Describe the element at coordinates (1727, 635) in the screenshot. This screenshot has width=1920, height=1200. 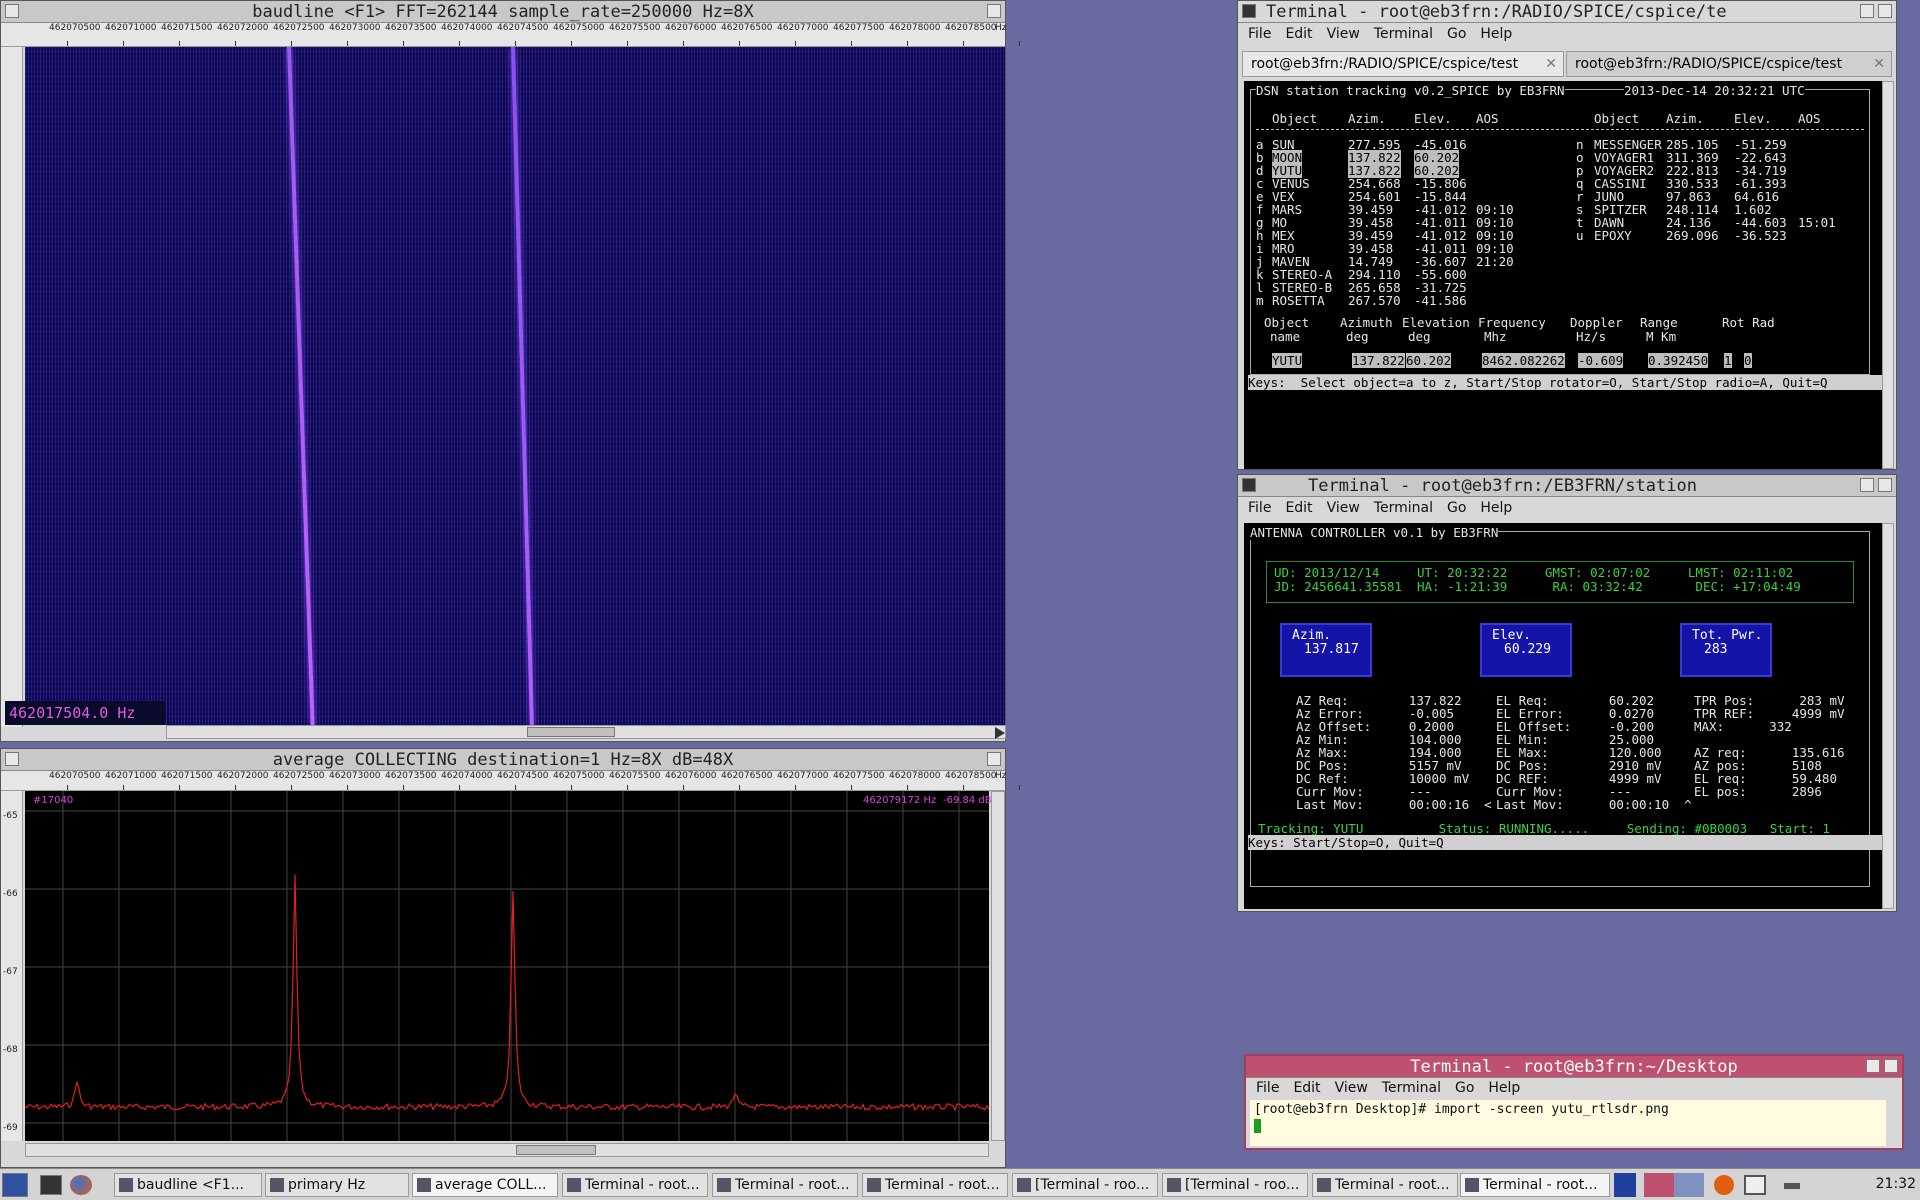
I see `box-label: Tot. Pwr.` at that location.